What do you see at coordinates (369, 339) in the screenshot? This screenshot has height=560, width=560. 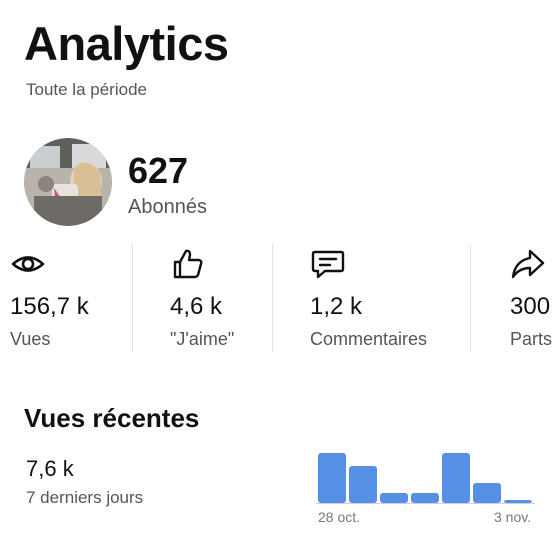 I see `stat-label: Commentaires` at bounding box center [369, 339].